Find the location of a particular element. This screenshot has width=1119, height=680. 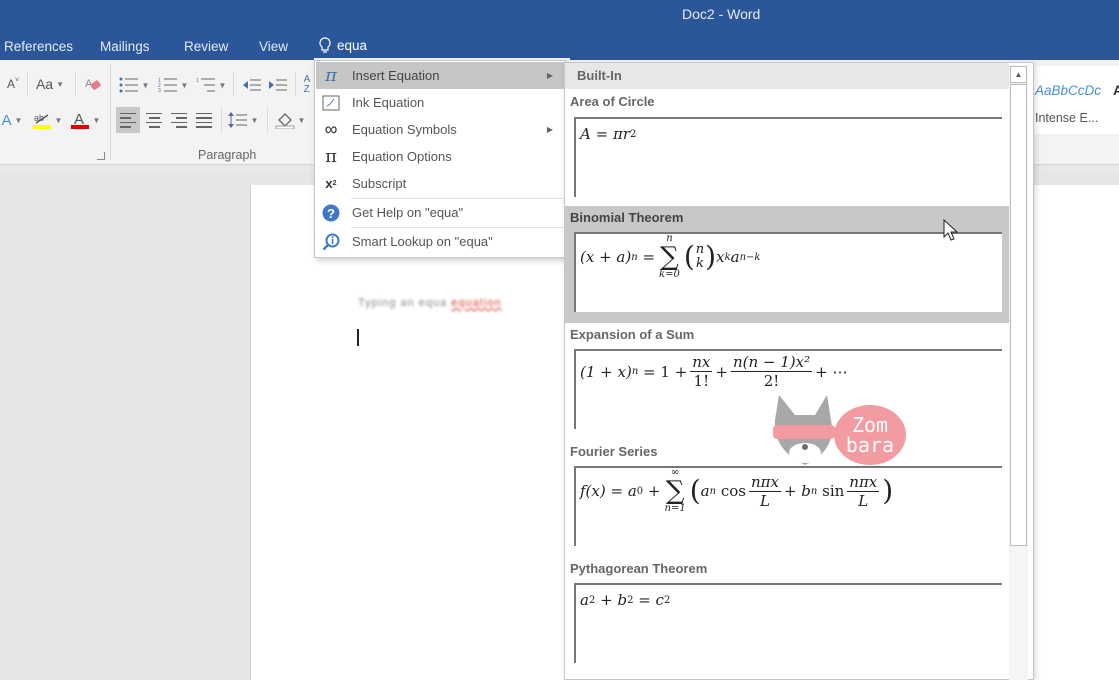

shrink-font-icon: A˅ is located at coordinates (13, 84).